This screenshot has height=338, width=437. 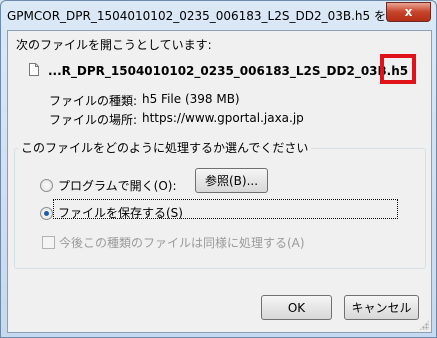 I want to click on file-location-value: https://www.gportal.jaxa.jp, so click(x=223, y=118).